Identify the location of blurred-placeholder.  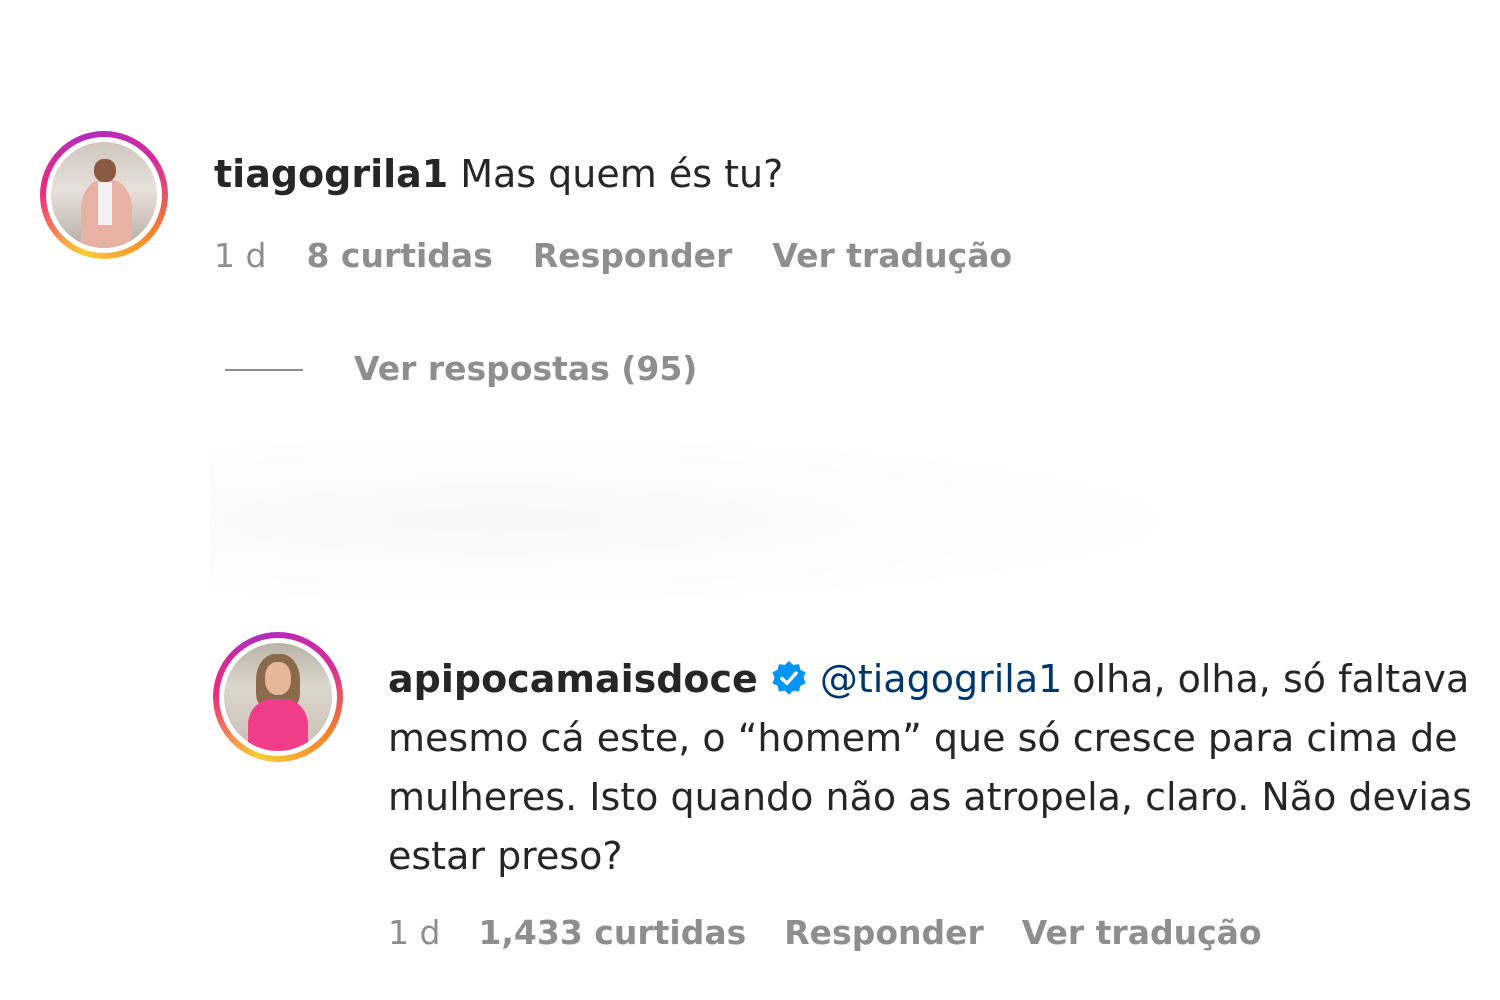
(685, 520).